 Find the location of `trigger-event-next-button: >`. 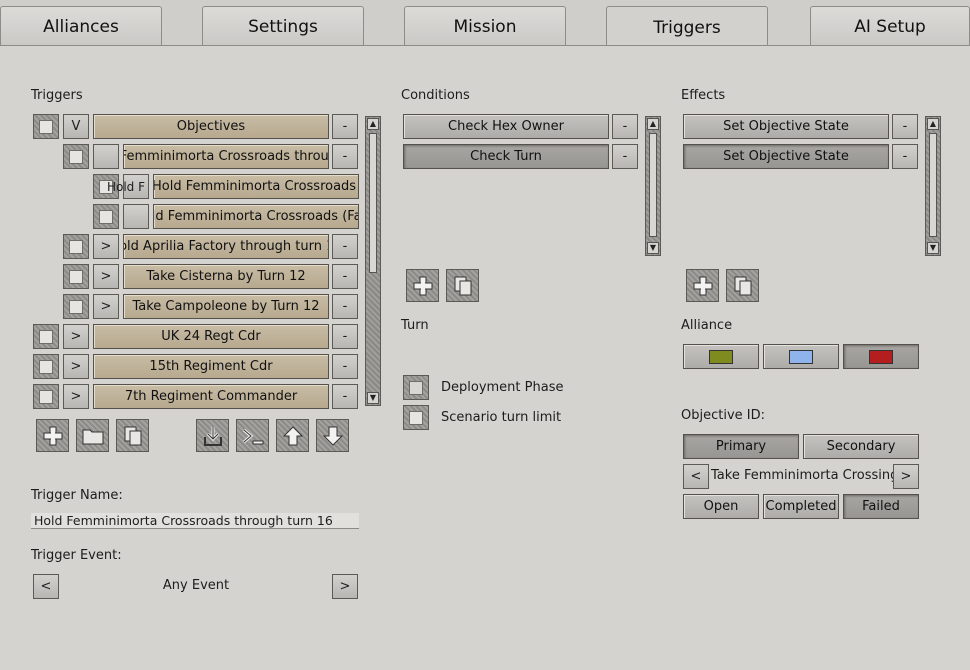

trigger-event-next-button: > is located at coordinates (345, 586).